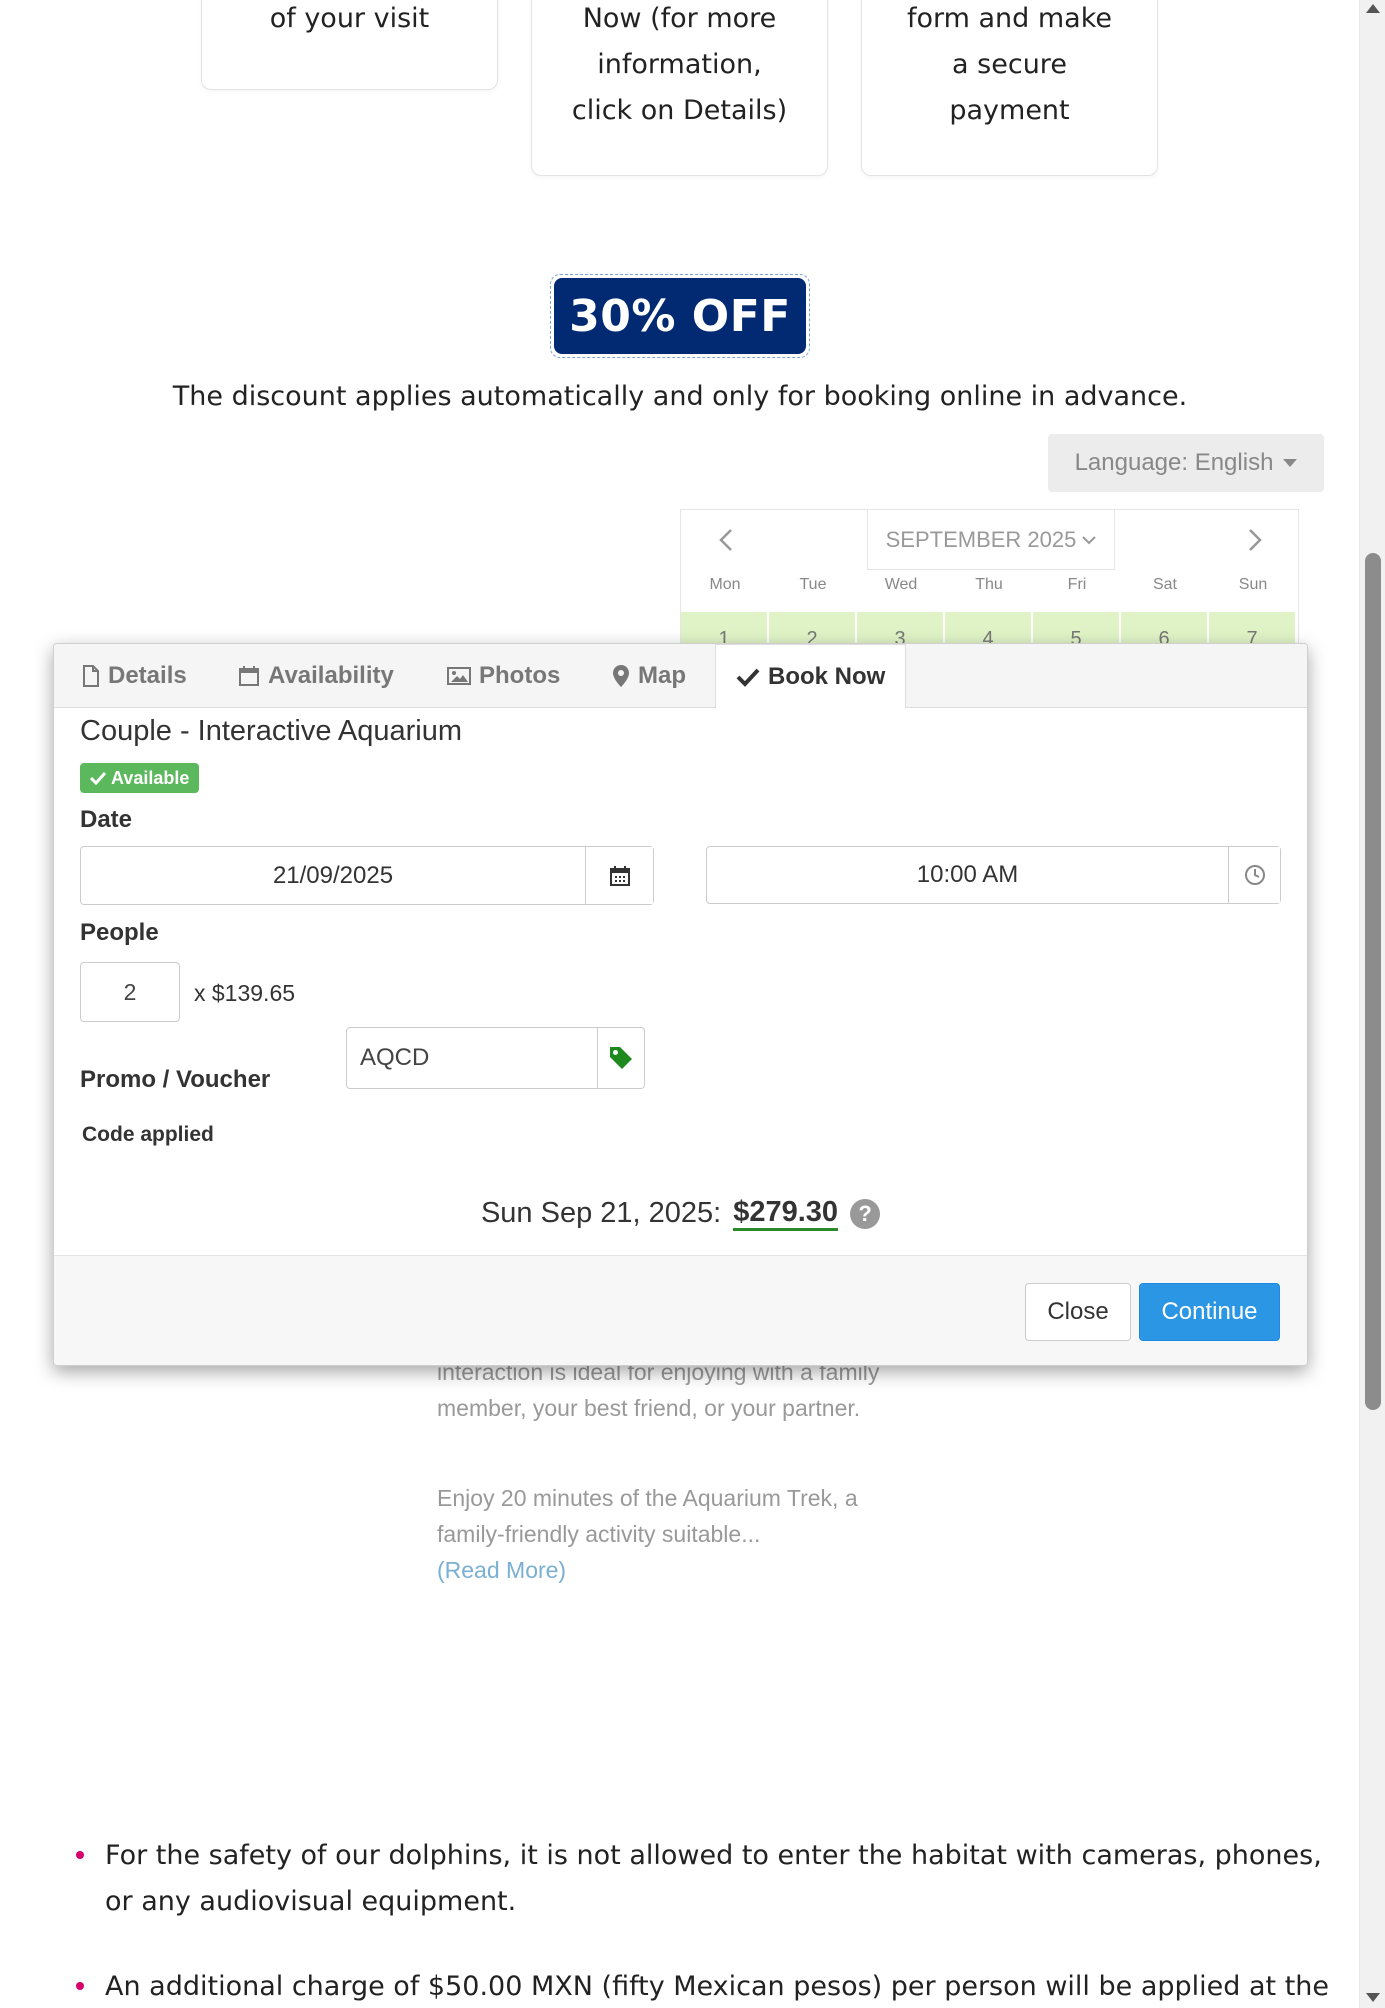  Describe the element at coordinates (725, 584) in the screenshot. I see `weekday-label: Mon` at that location.